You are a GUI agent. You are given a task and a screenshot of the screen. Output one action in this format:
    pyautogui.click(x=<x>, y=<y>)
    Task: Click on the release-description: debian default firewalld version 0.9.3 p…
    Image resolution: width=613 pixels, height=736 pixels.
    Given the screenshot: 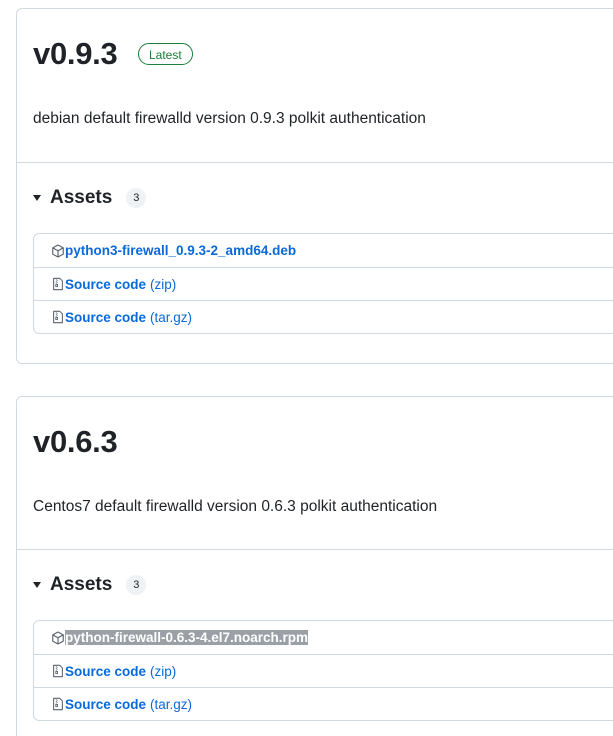 What is the action you would take?
    pyautogui.click(x=229, y=118)
    